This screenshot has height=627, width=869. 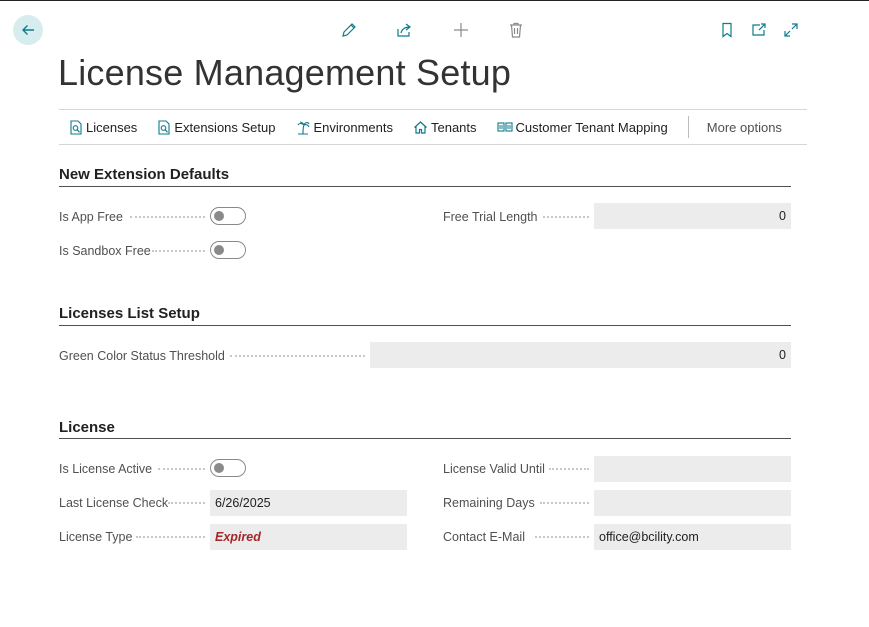 I want to click on new-button, so click(x=461, y=30).